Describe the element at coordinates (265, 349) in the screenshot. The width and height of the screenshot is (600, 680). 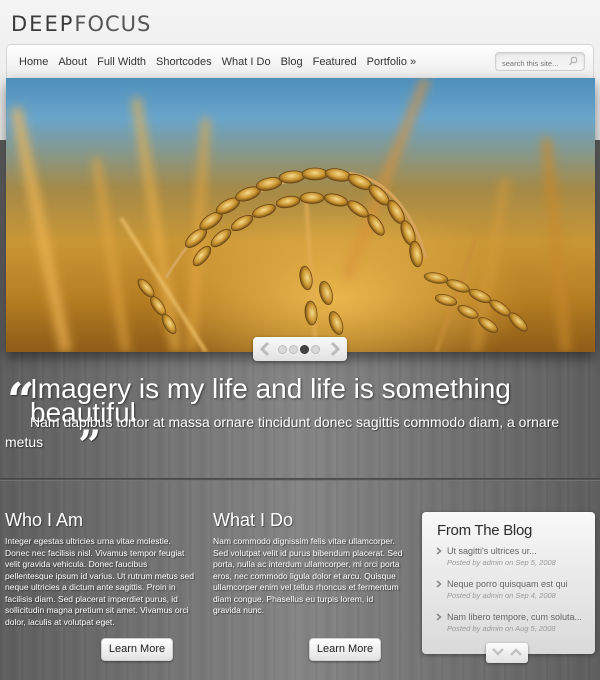
I see `chevron-left-icon` at that location.